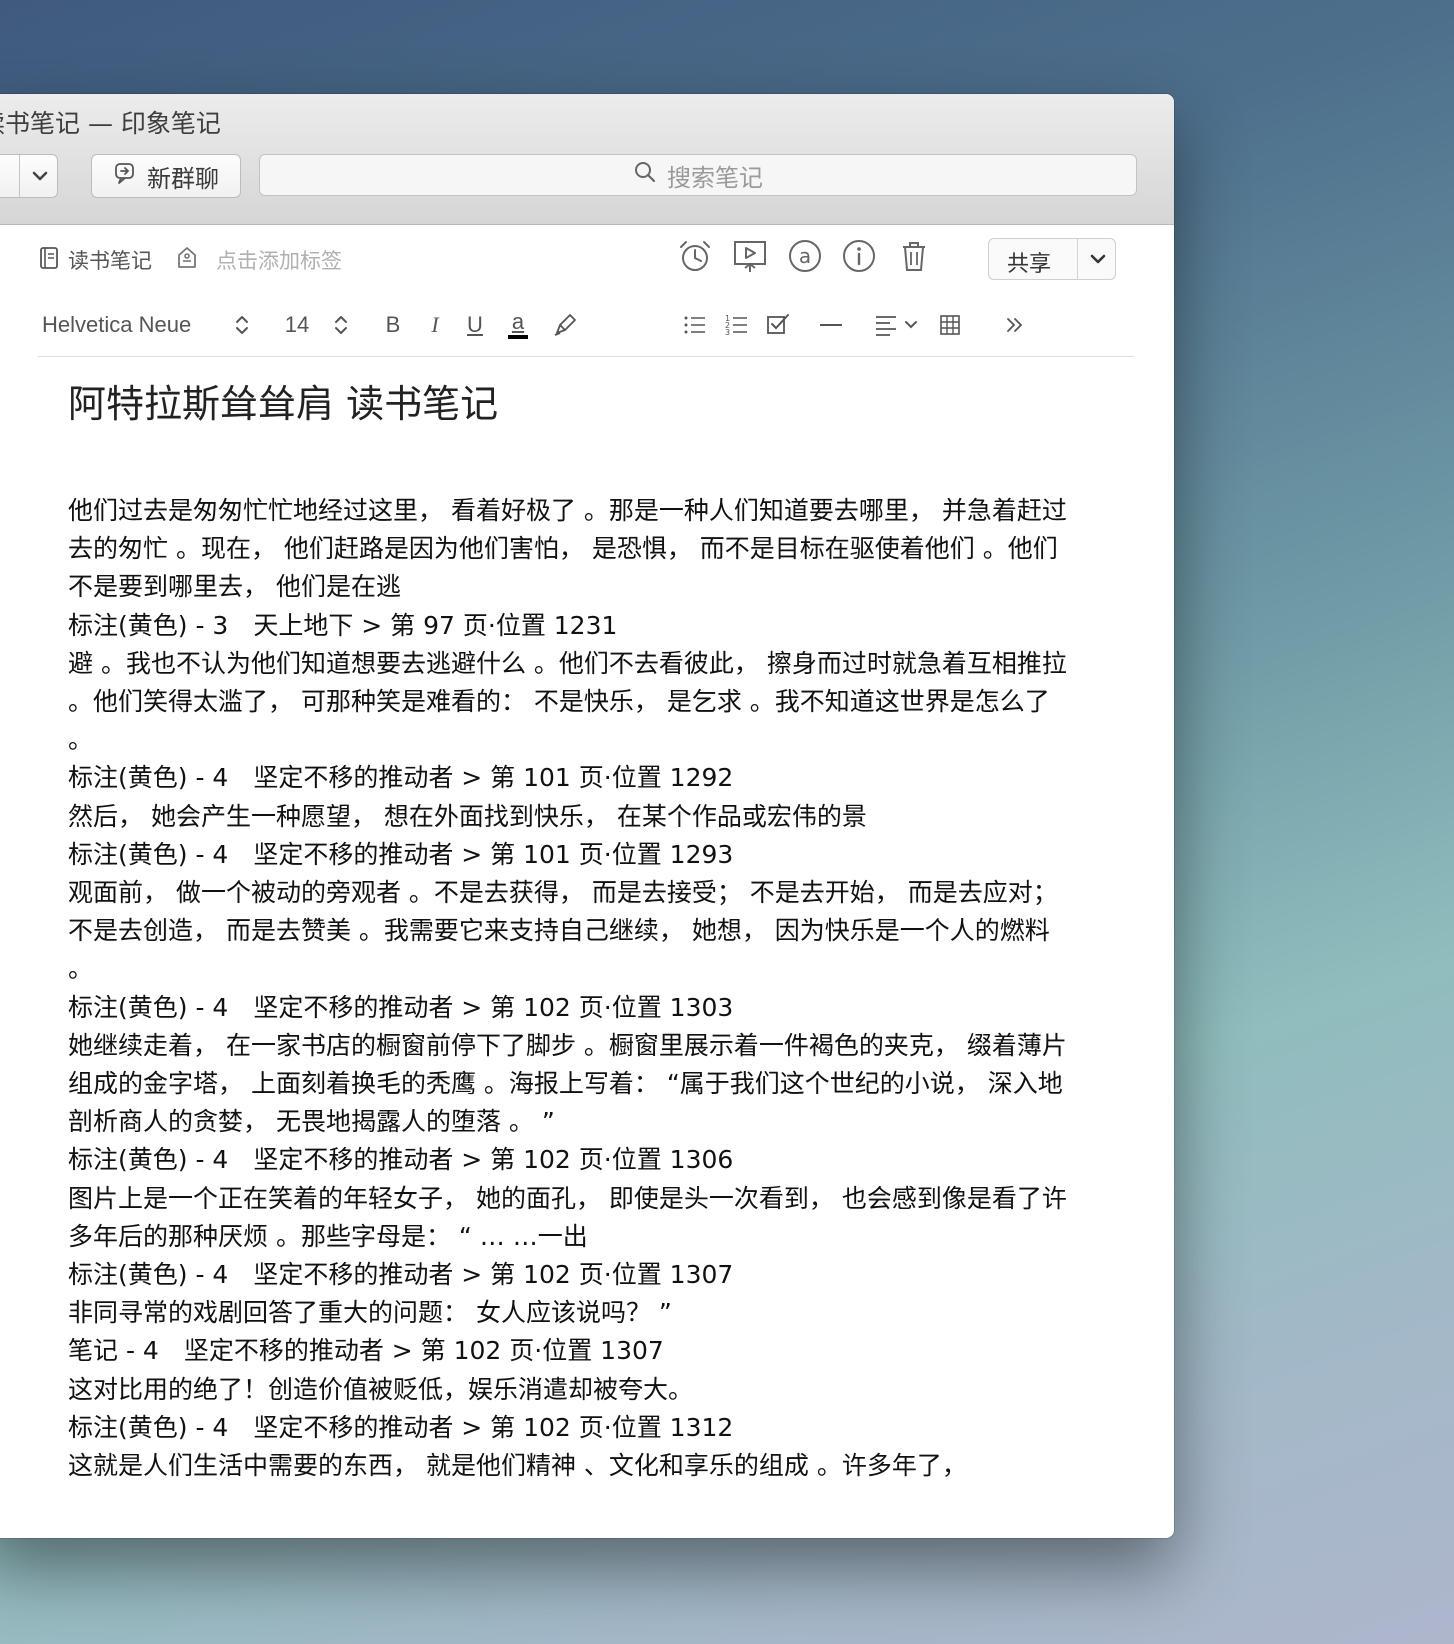 The height and width of the screenshot is (1644, 1454). I want to click on titlebar: 读书笔记 — 印象笔记 记 新群聊 搜索笔记, so click(587, 159).